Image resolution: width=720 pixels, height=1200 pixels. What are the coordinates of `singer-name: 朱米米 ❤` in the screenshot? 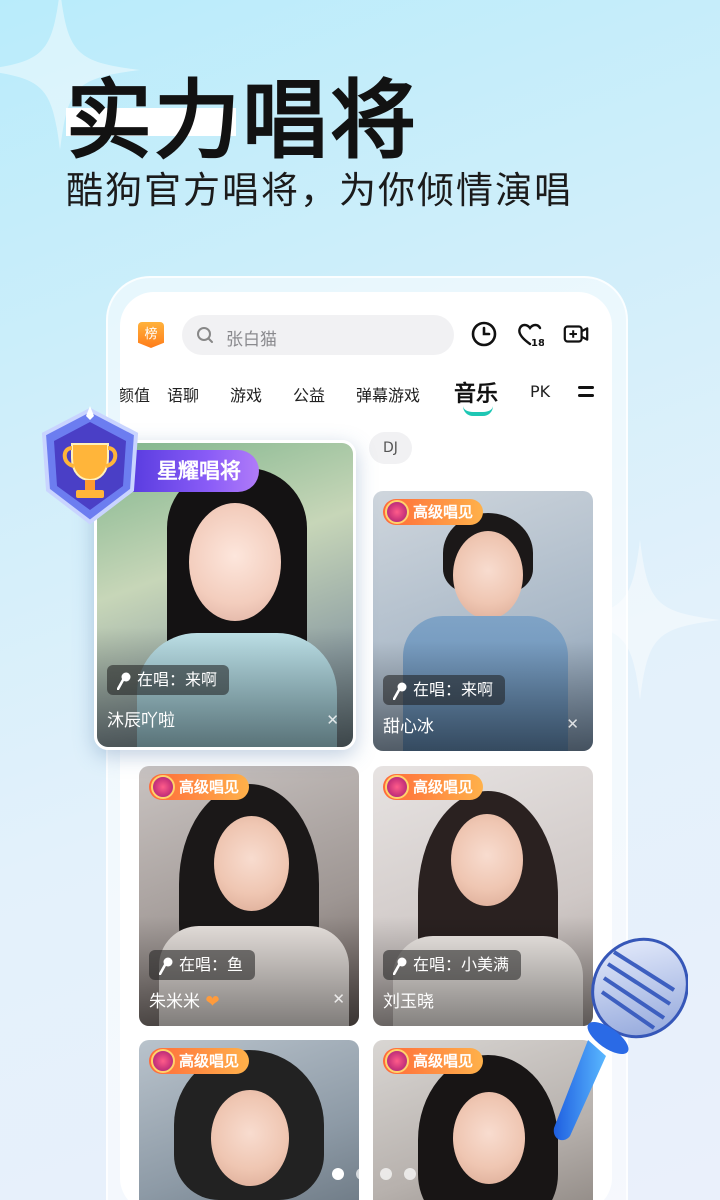 It's located at (184, 1002).